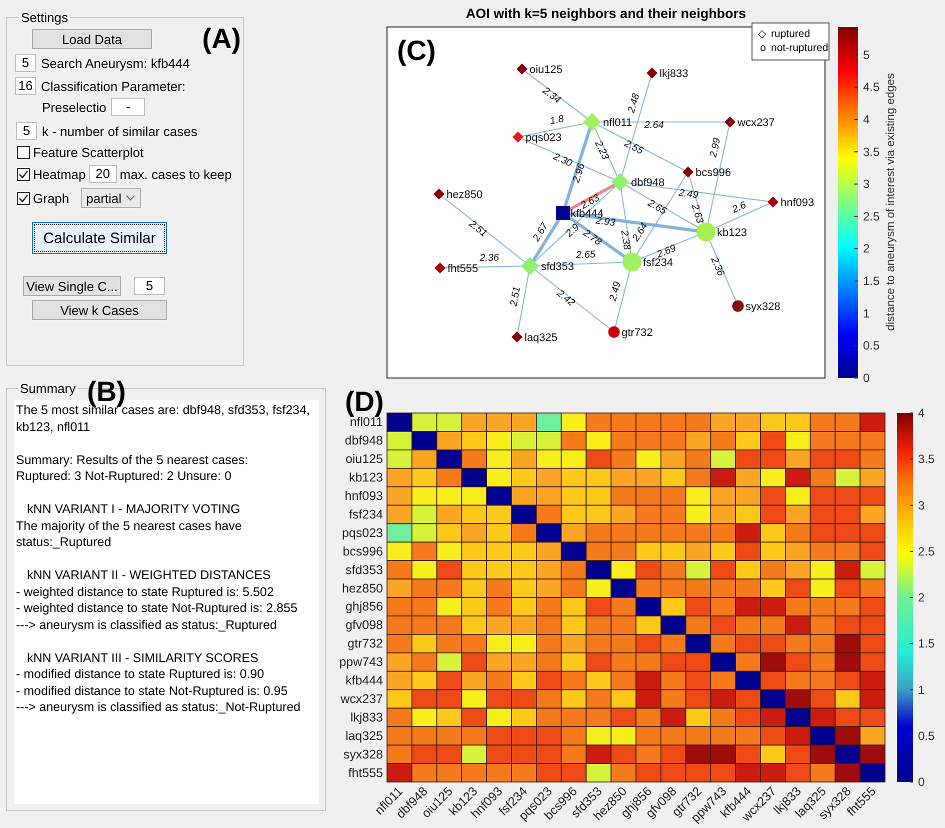  What do you see at coordinates (716, 147) in the screenshot?
I see `edge-weight-label: 2.99` at bounding box center [716, 147].